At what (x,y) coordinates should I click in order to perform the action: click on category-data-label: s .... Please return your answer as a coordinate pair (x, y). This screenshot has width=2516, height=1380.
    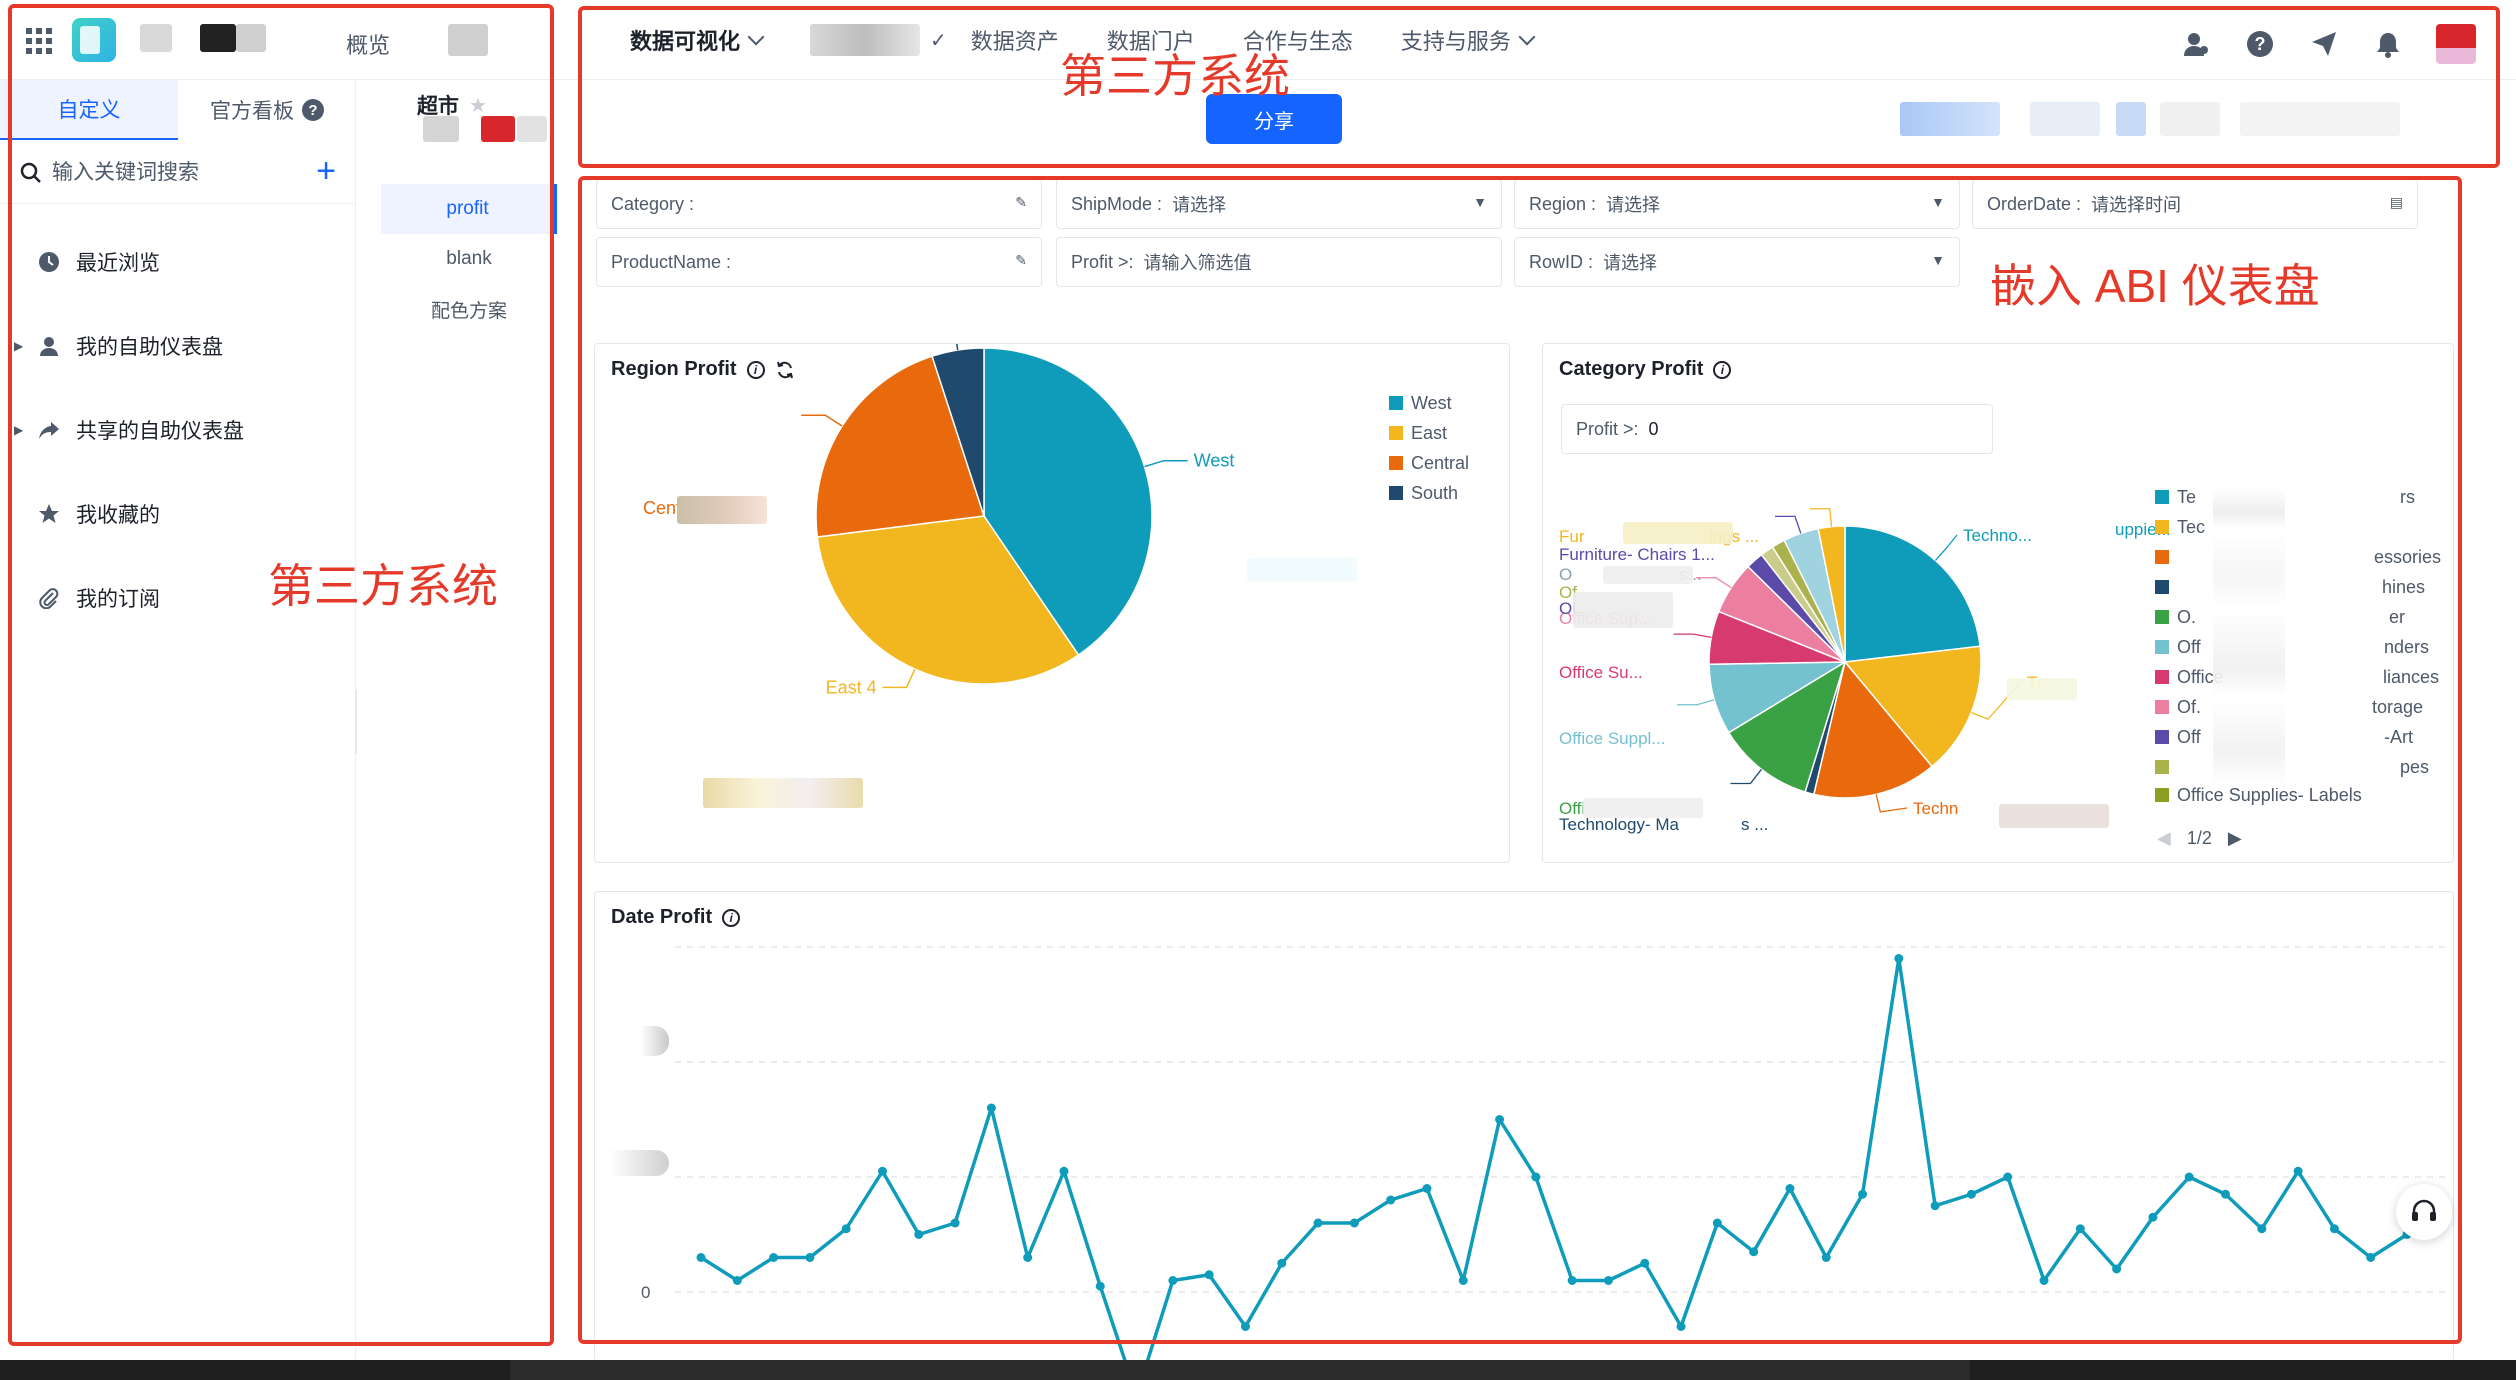
    Looking at the image, I should click on (1754, 824).